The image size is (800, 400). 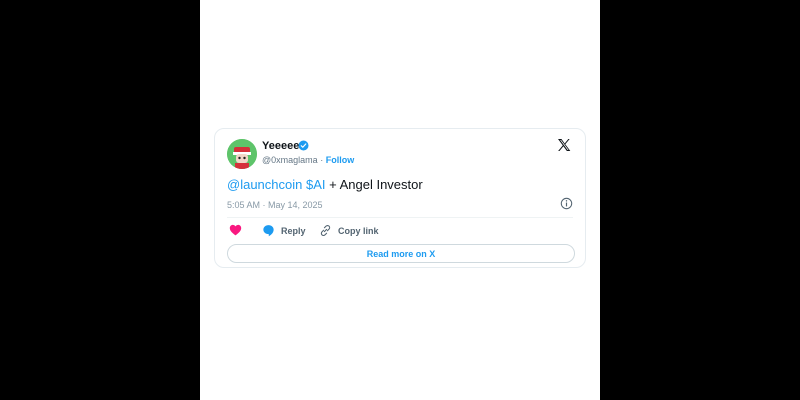 I want to click on like-button, so click(x=235, y=230).